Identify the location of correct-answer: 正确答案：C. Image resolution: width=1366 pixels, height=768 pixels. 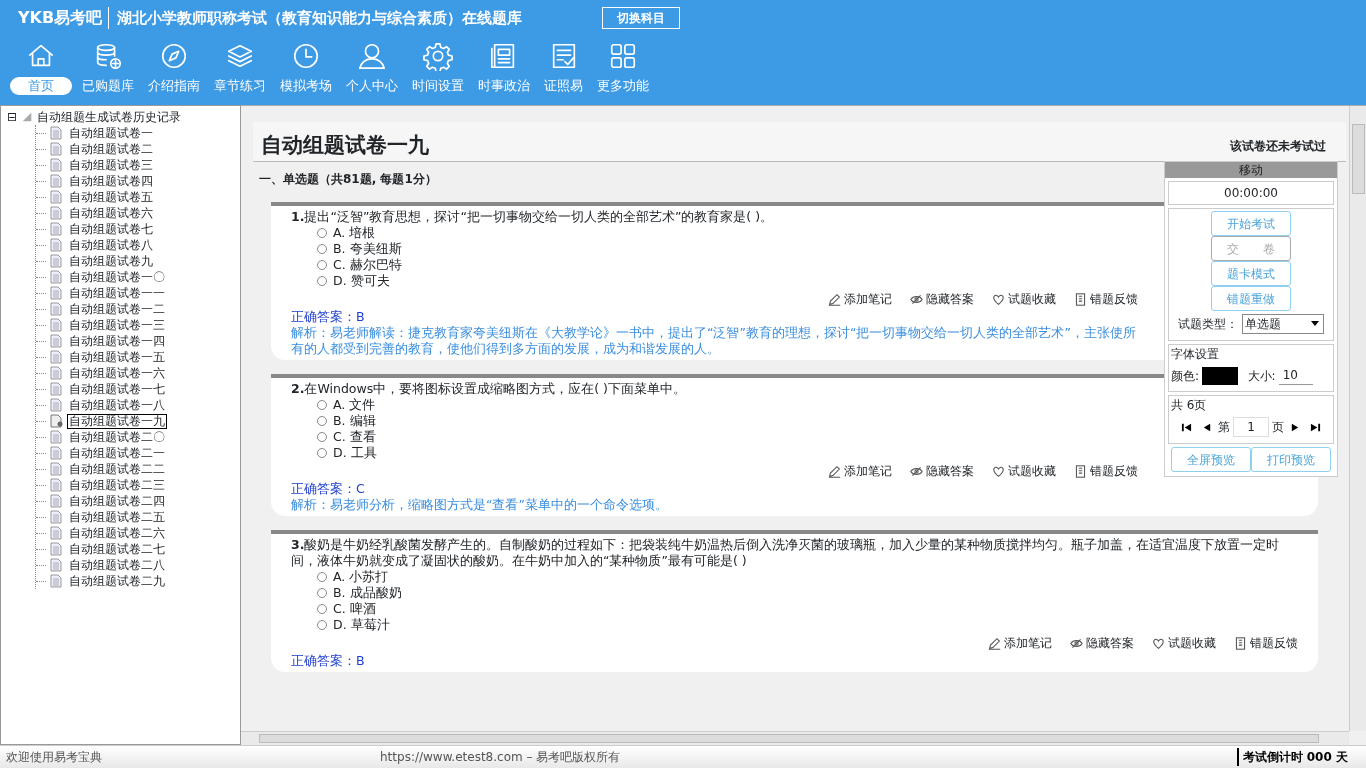
(328, 489).